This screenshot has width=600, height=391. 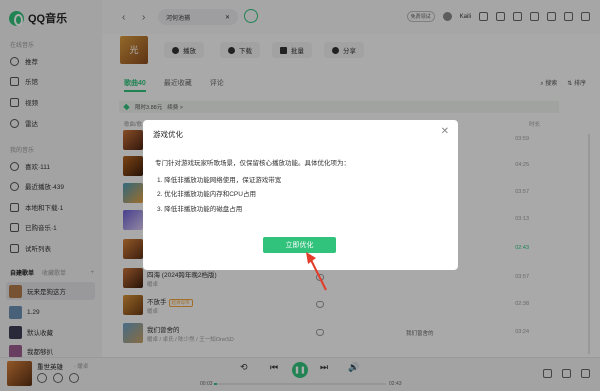 I want to click on dialog-item: 2. 优化非播放功能内存和CPU占用, so click(x=206, y=194).